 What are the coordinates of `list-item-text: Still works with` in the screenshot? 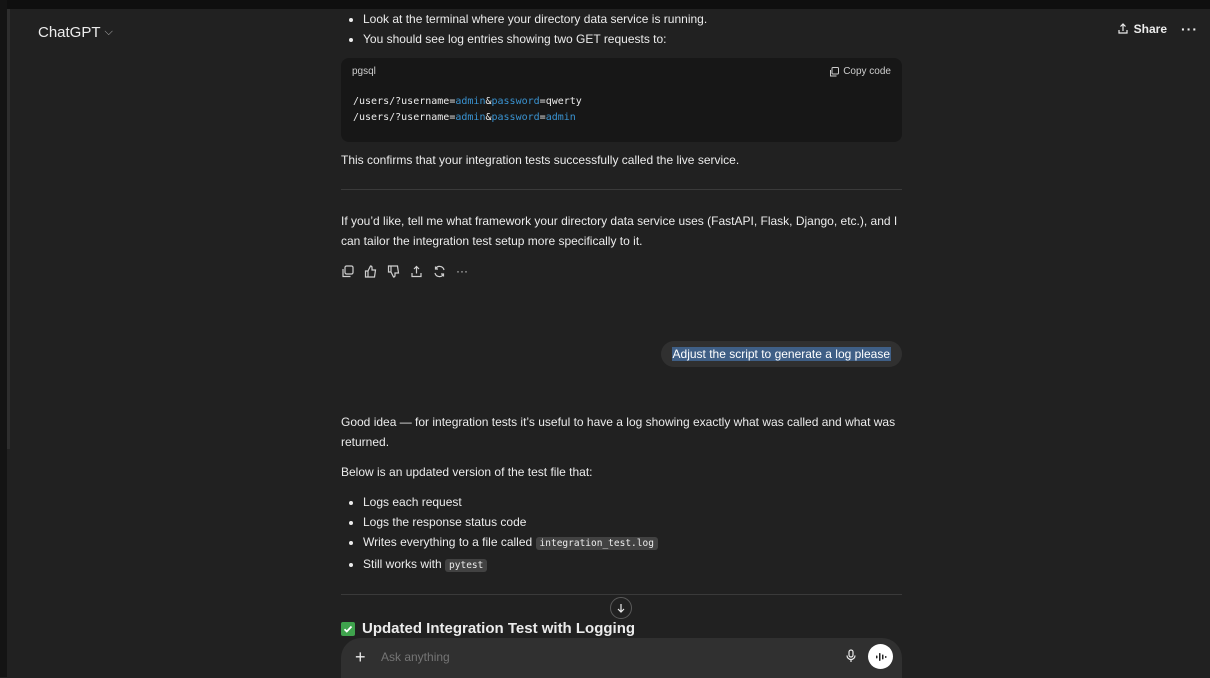 It's located at (402, 564).